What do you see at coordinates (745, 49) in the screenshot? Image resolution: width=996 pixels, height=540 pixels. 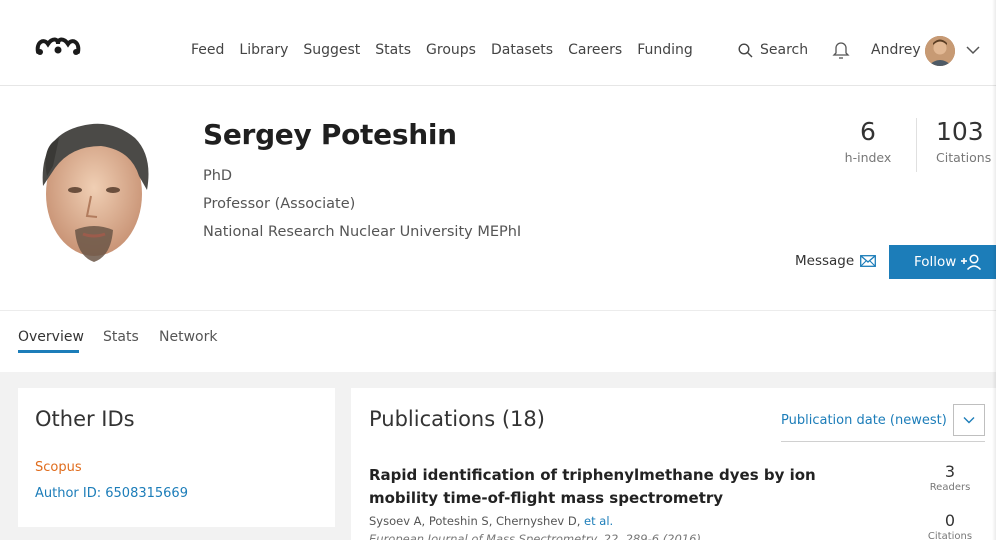 I see `search-icon` at bounding box center [745, 49].